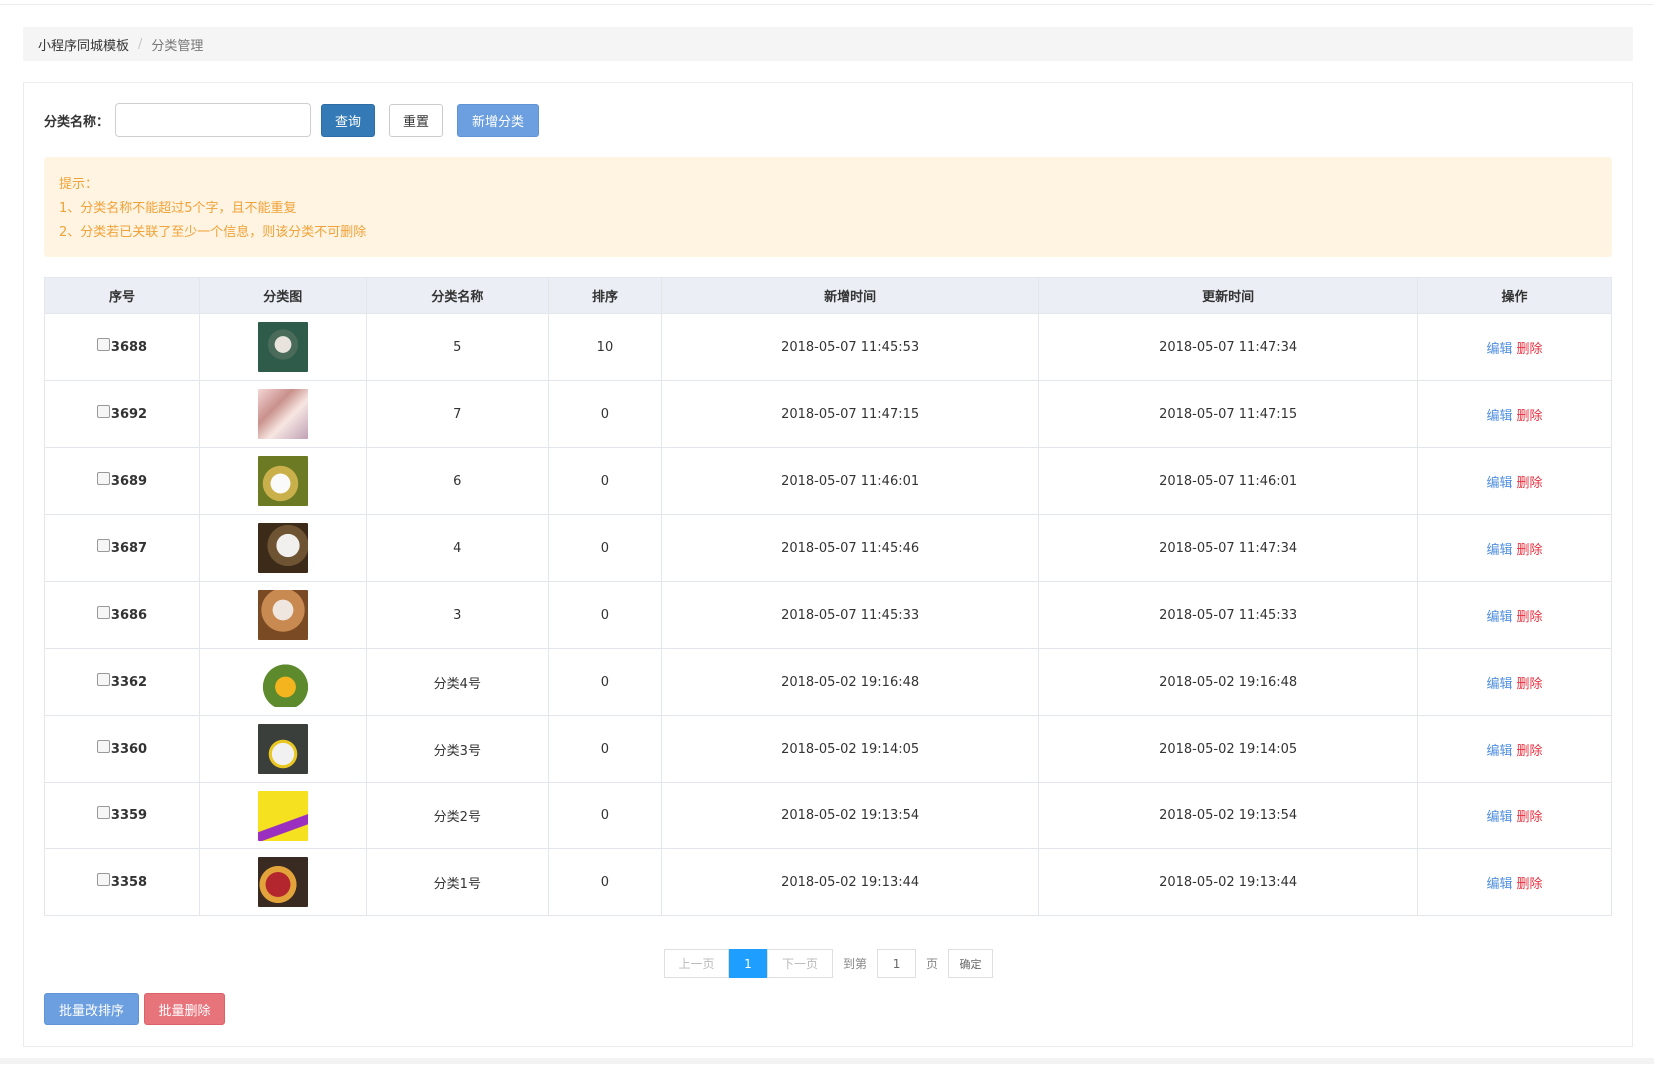  I want to click on cell-created: 2018-05-07 11:45:46, so click(850, 548).